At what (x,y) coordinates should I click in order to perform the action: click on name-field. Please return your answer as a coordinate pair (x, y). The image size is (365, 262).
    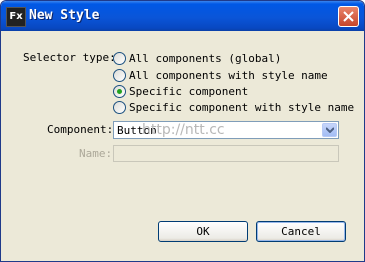
    Looking at the image, I should click on (226, 153).